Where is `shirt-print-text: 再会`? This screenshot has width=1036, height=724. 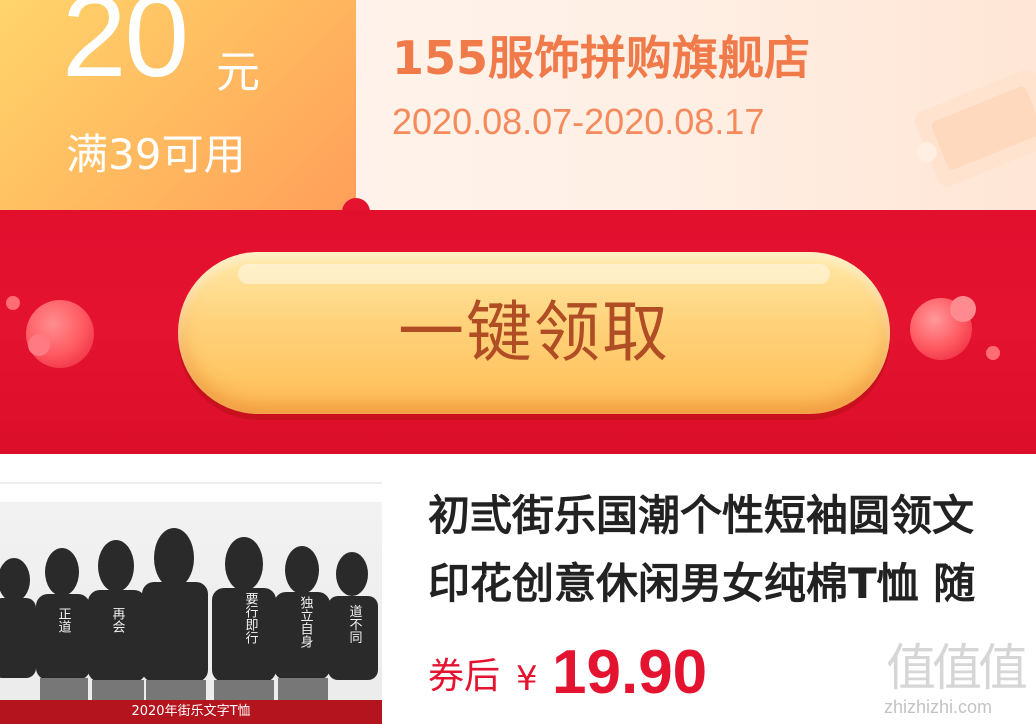
shirt-print-text: 再会 is located at coordinates (118, 620).